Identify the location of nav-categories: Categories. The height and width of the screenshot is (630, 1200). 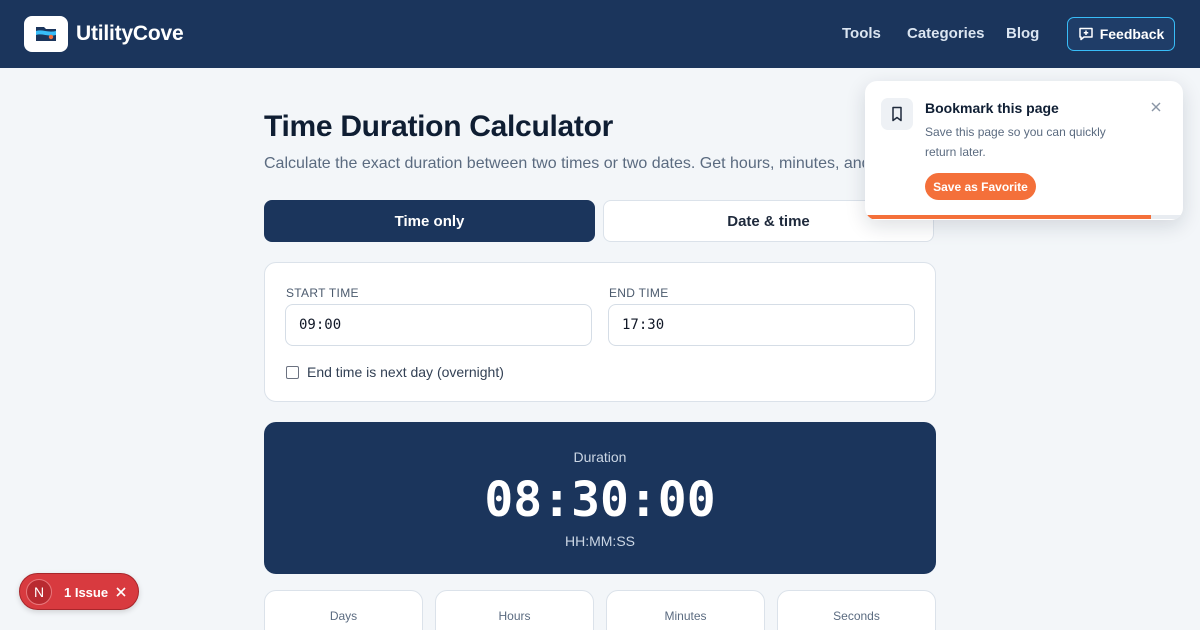
(946, 33).